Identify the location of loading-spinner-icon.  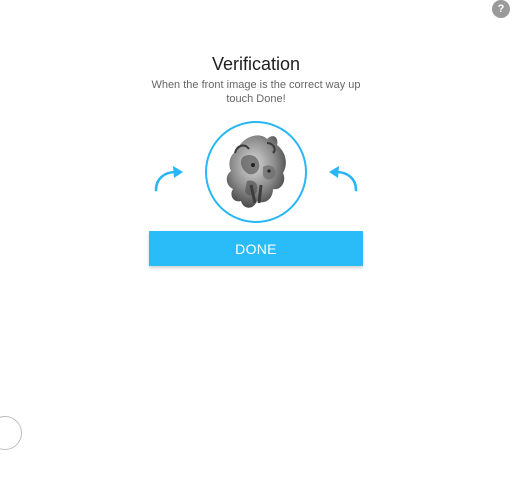
(11, 433).